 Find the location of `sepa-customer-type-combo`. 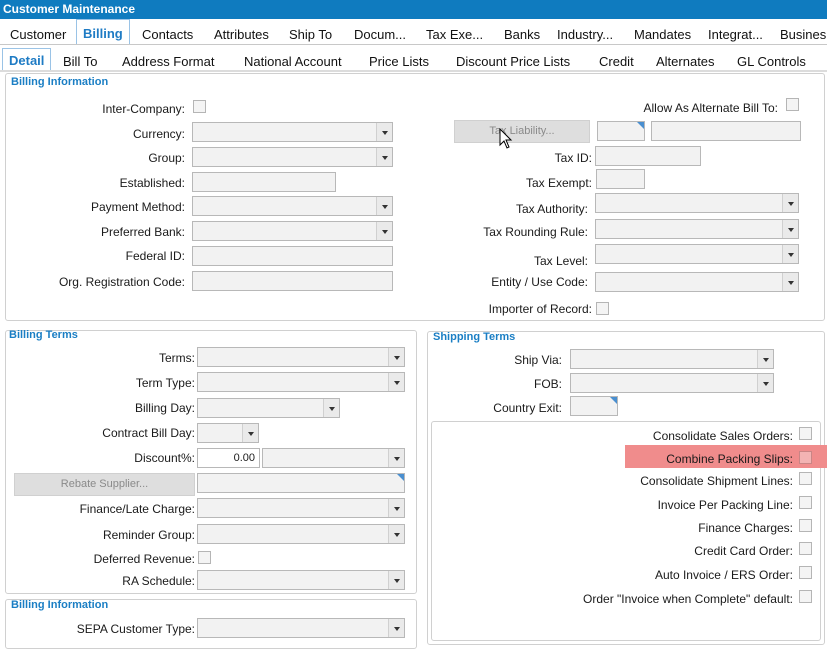

sepa-customer-type-combo is located at coordinates (301, 628).